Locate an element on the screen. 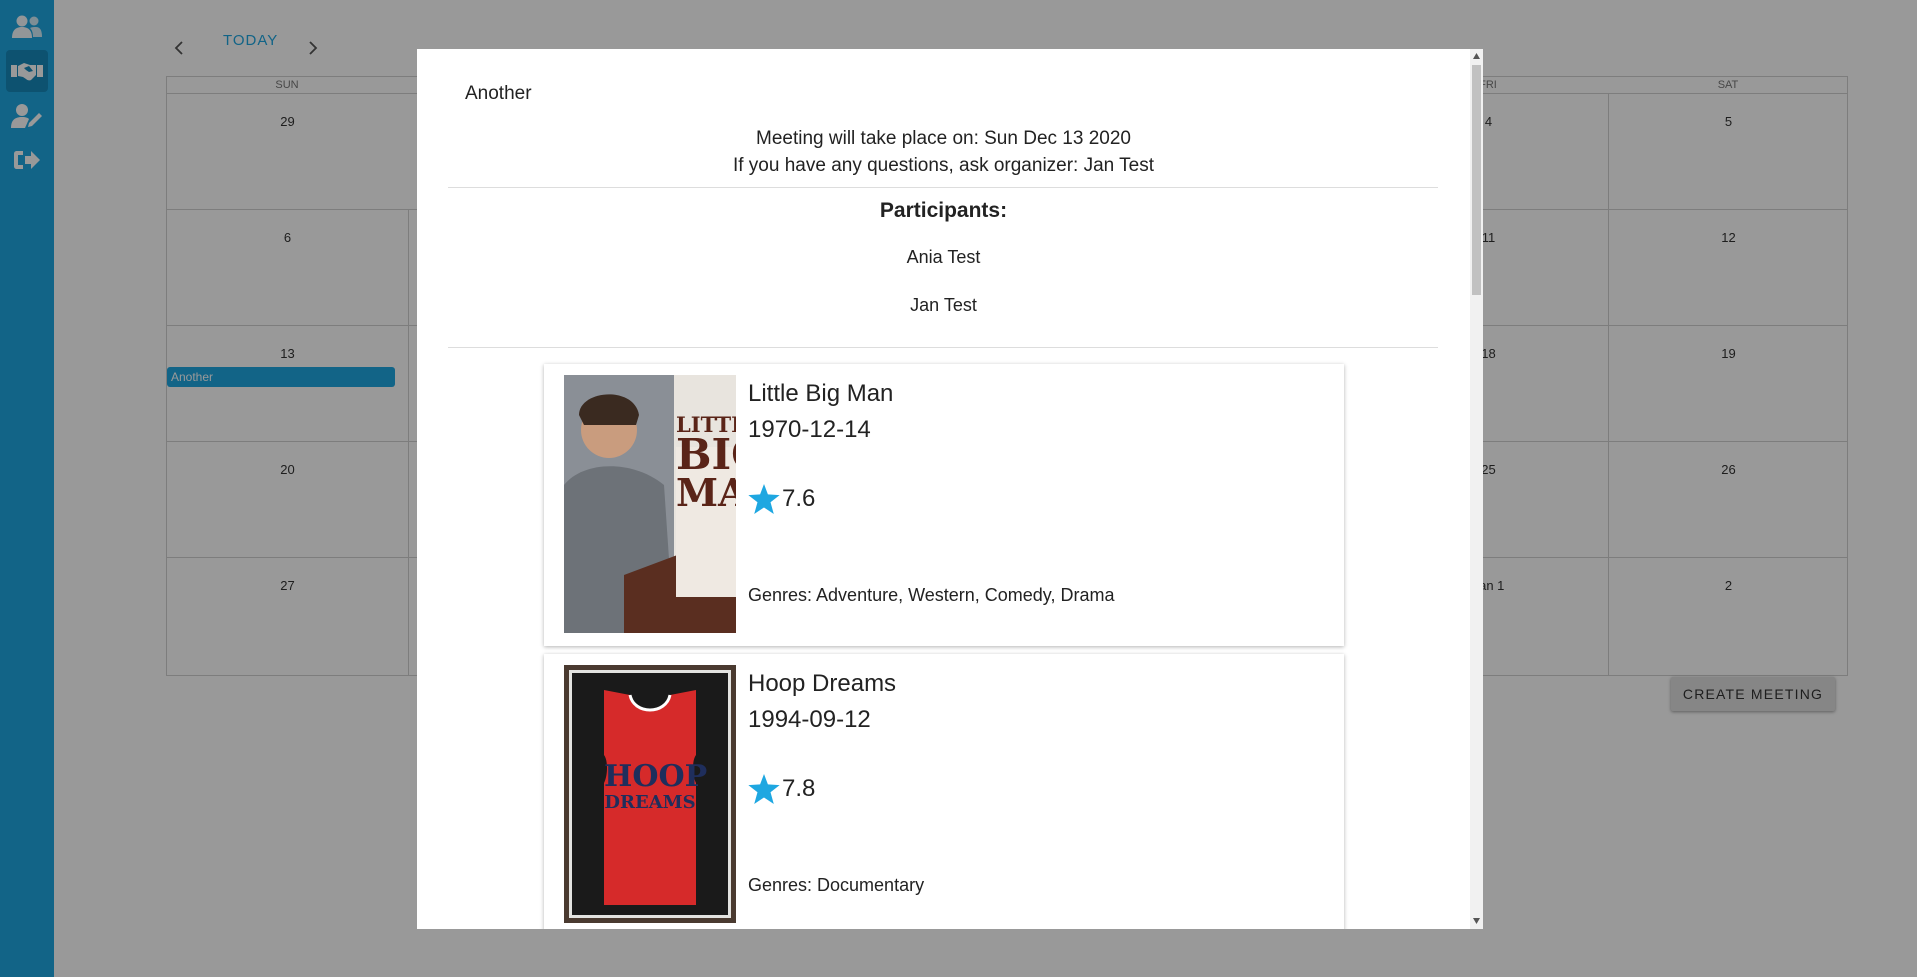 This screenshot has height=977, width=1917. movie-rating: 7.8 is located at coordinates (781, 789).